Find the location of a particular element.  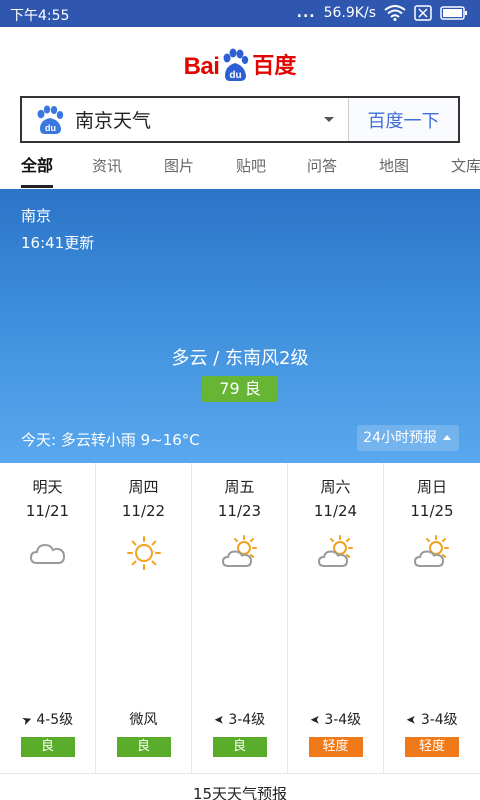

day-name: 周日 is located at coordinates (431, 487).